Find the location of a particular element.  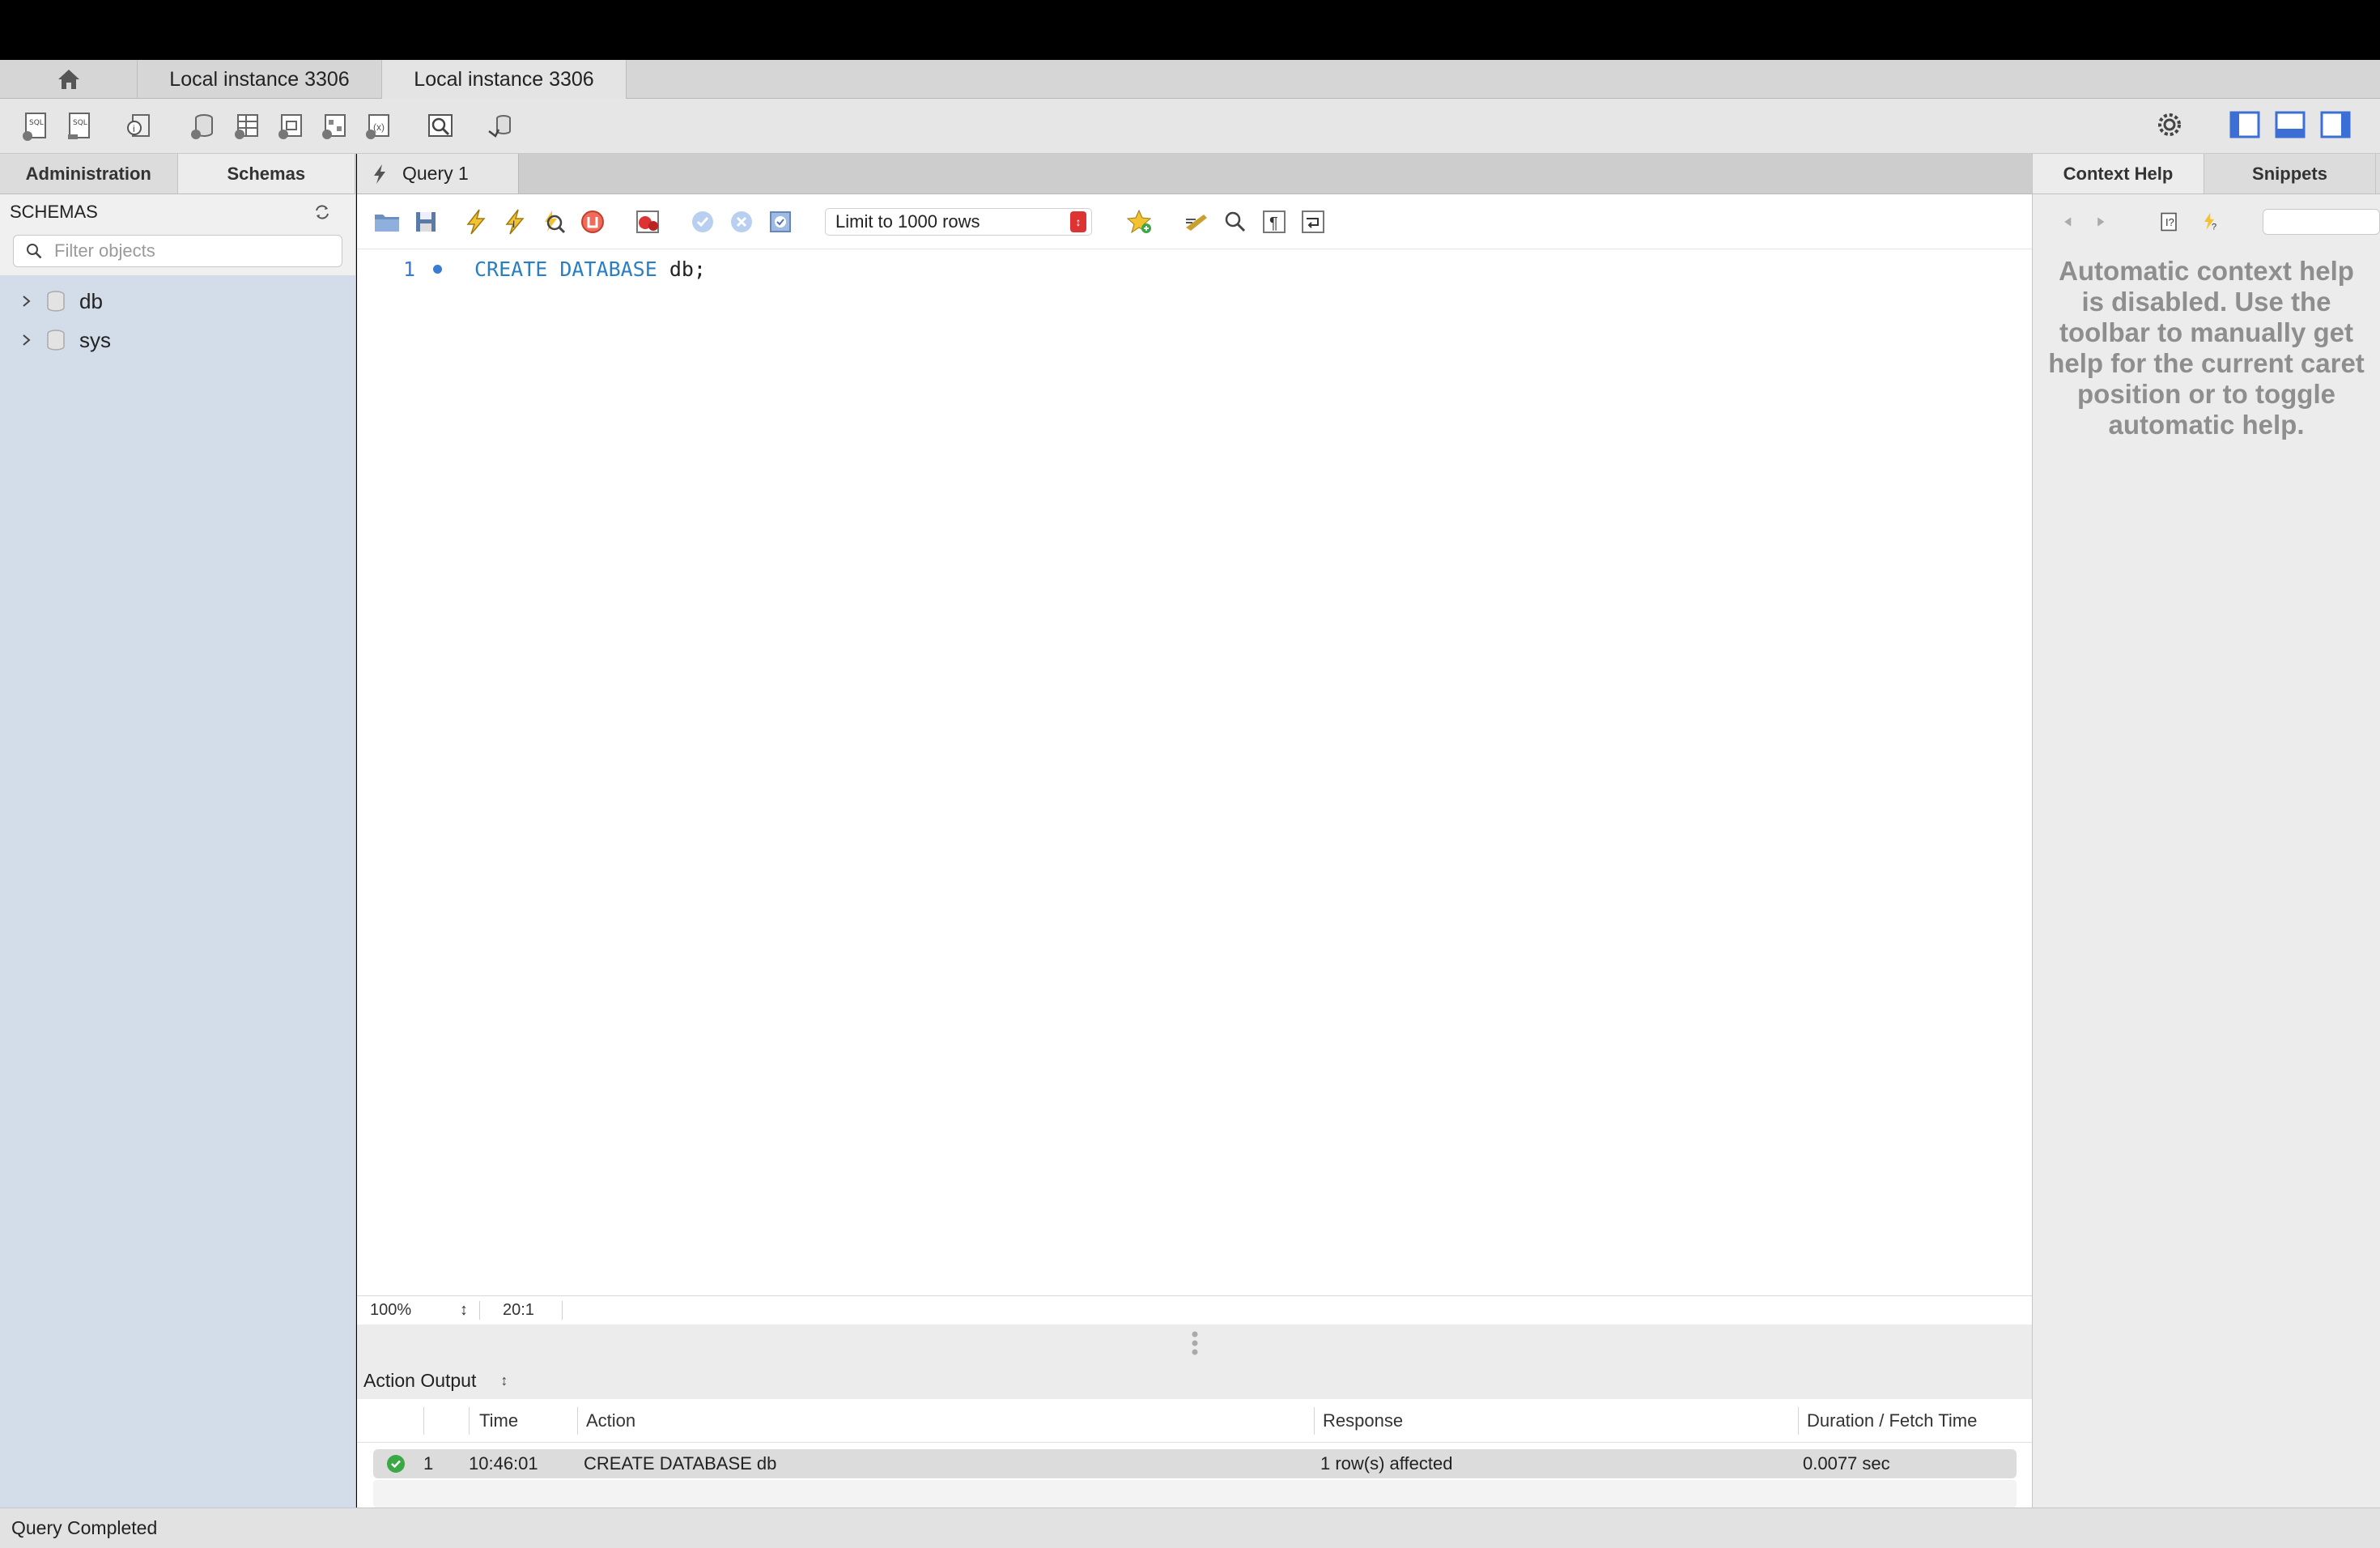

stop-icon is located at coordinates (593, 222).